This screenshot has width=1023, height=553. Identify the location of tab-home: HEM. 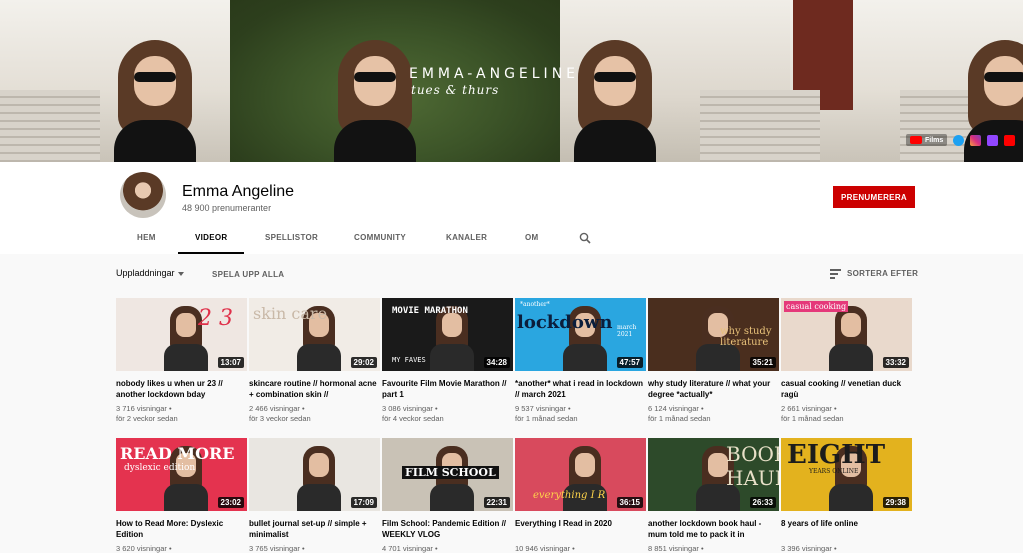
(146, 240).